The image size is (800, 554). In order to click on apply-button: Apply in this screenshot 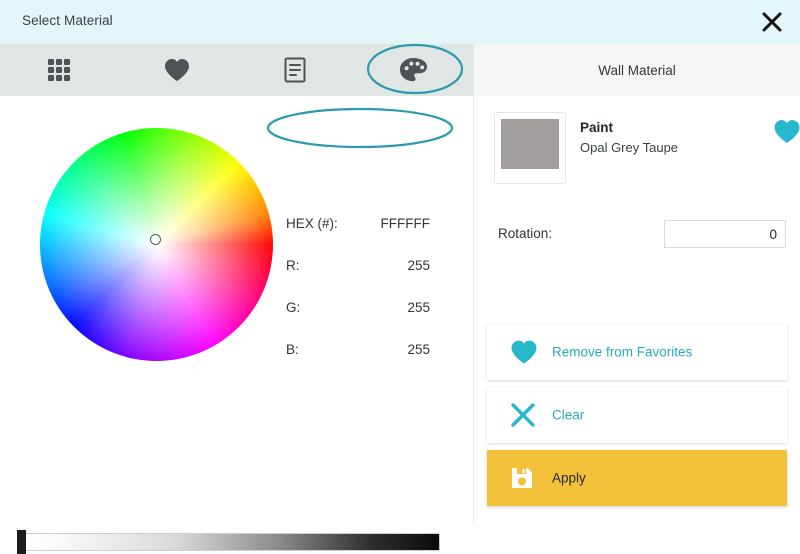, I will do `click(637, 478)`.